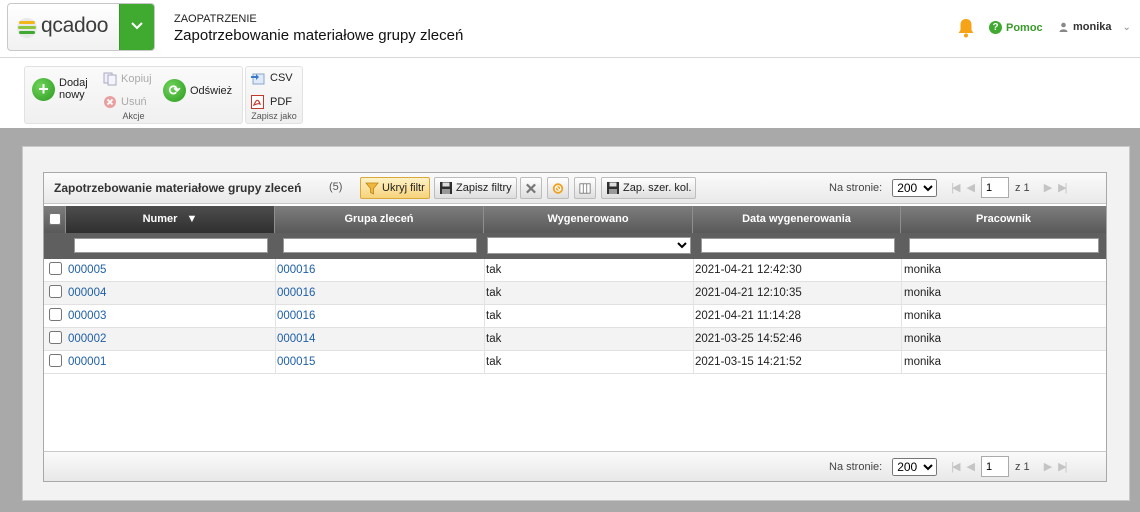  I want to click on delete-icon, so click(110, 102).